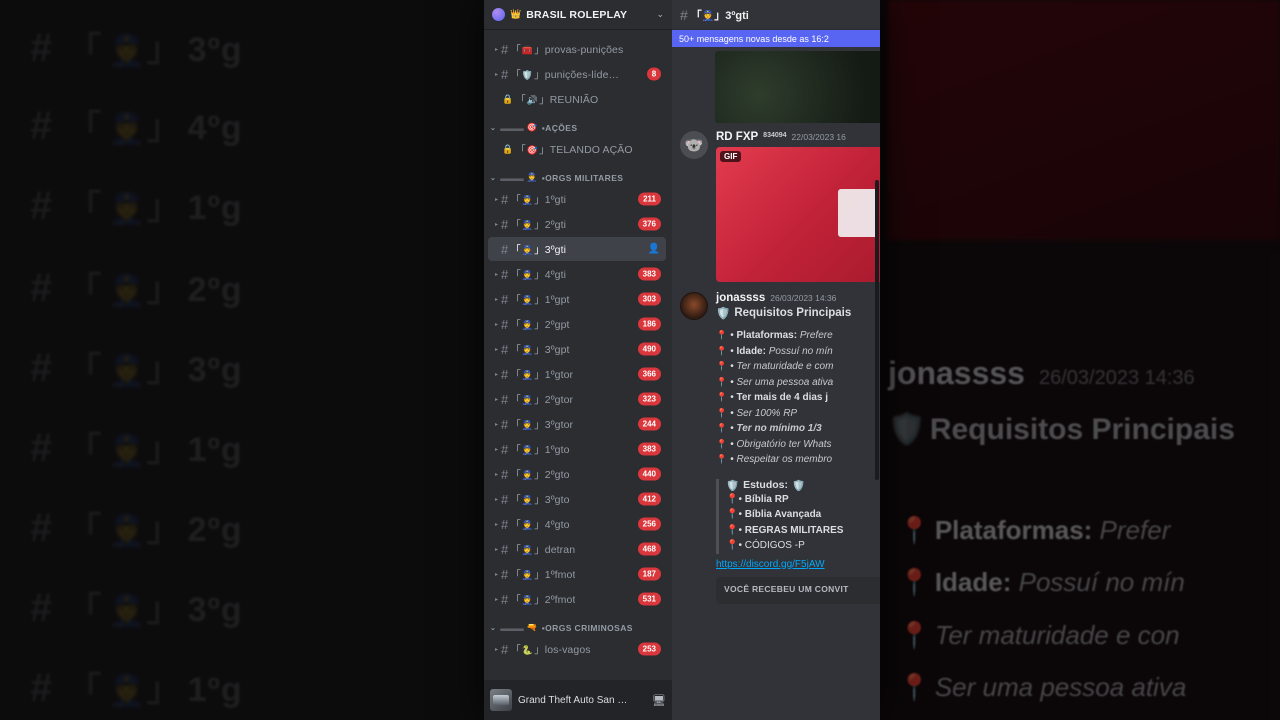 This screenshot has width=1280, height=720. Describe the element at coordinates (577, 74) in the screenshot. I see `channel-punicoes-lideres: ▸ # 「🛡️」punições-líde… 8` at that location.